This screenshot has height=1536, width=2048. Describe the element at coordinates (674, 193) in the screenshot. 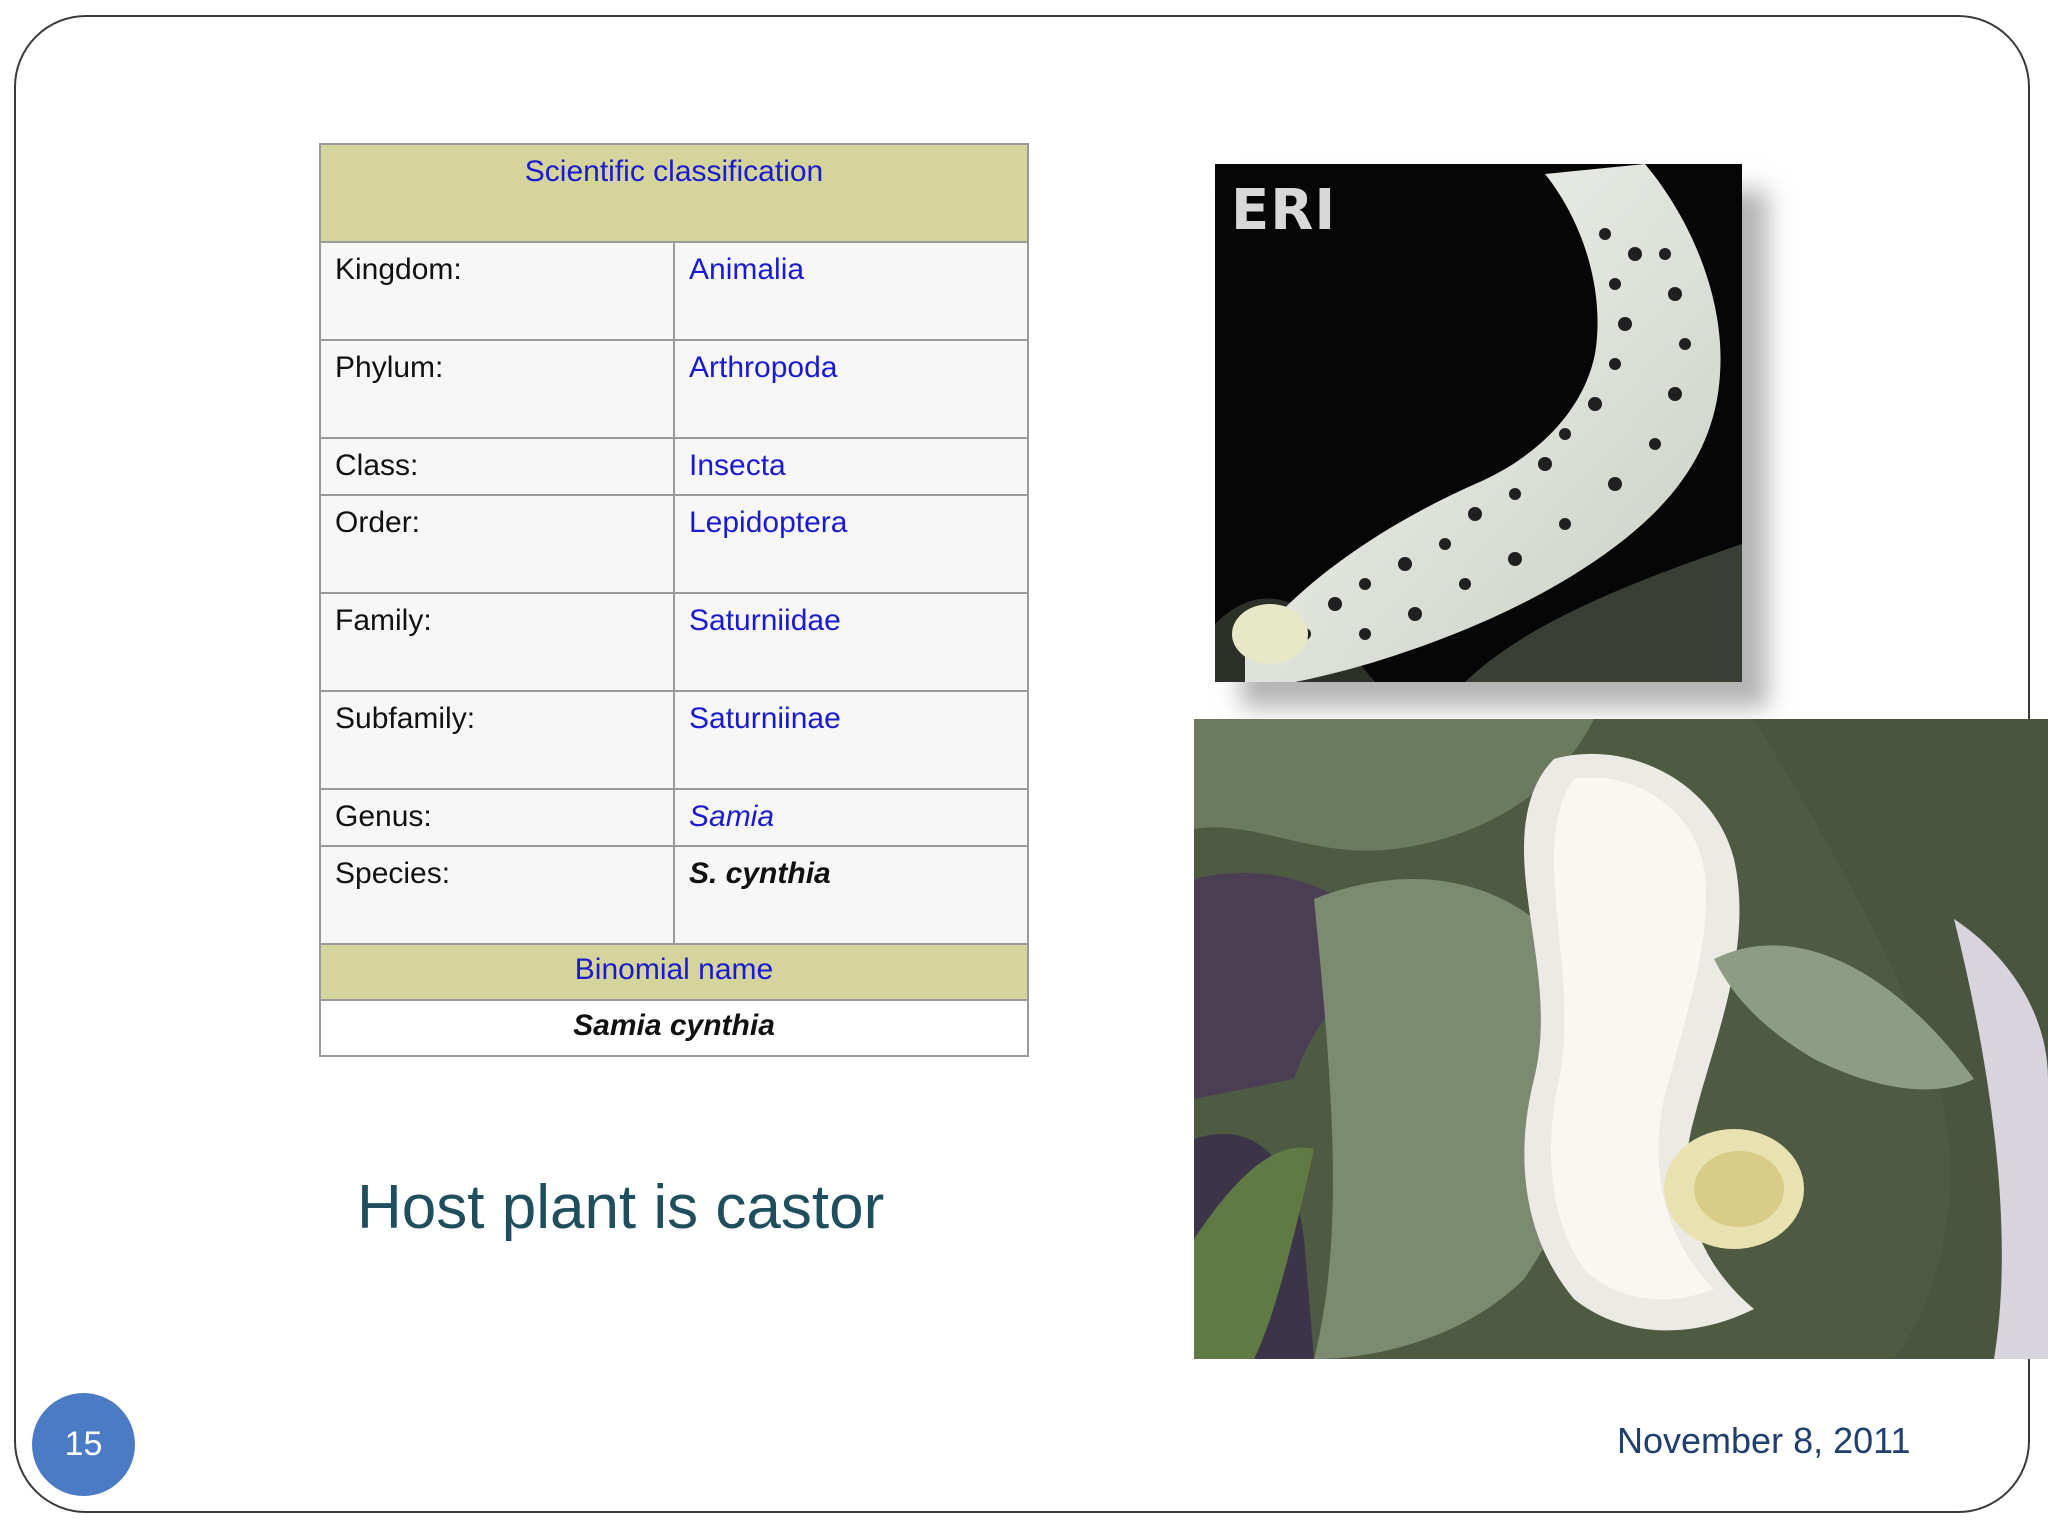

I see `classification-header: Scientific classification` at that location.